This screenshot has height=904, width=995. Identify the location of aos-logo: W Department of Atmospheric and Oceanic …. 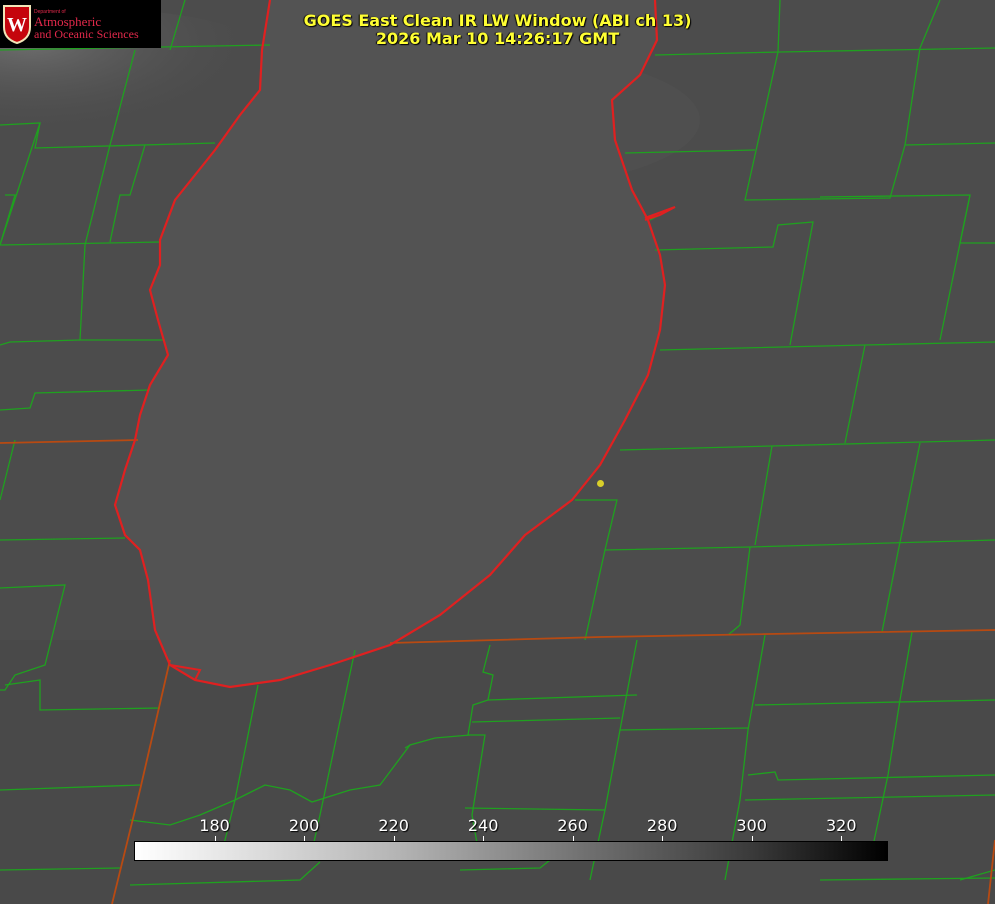
(80, 24).